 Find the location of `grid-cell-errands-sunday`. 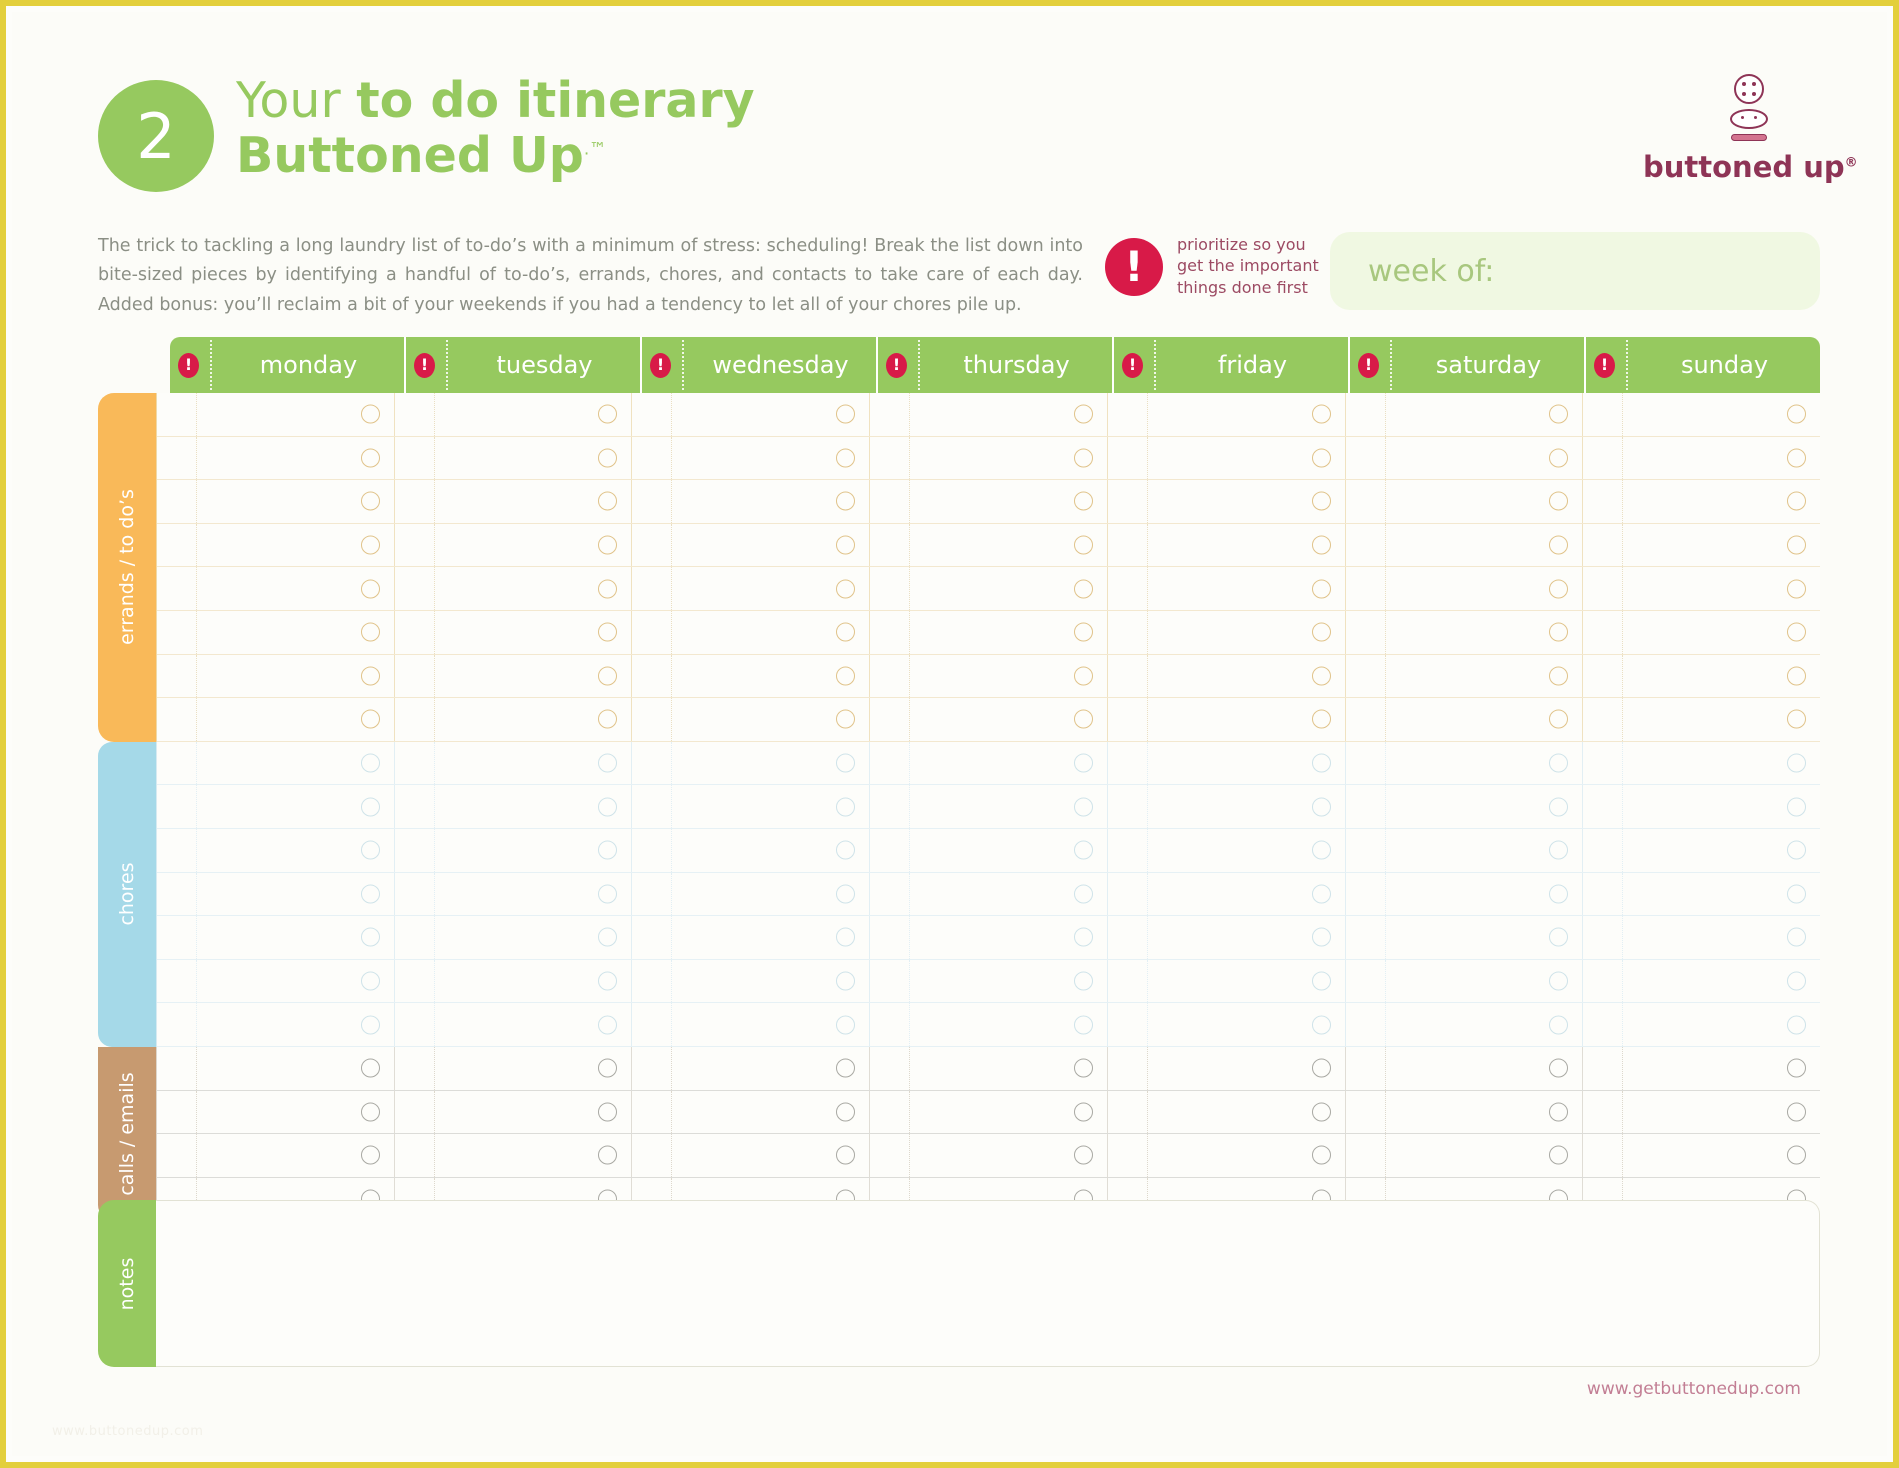

grid-cell-errands-sunday is located at coordinates (1701, 414).